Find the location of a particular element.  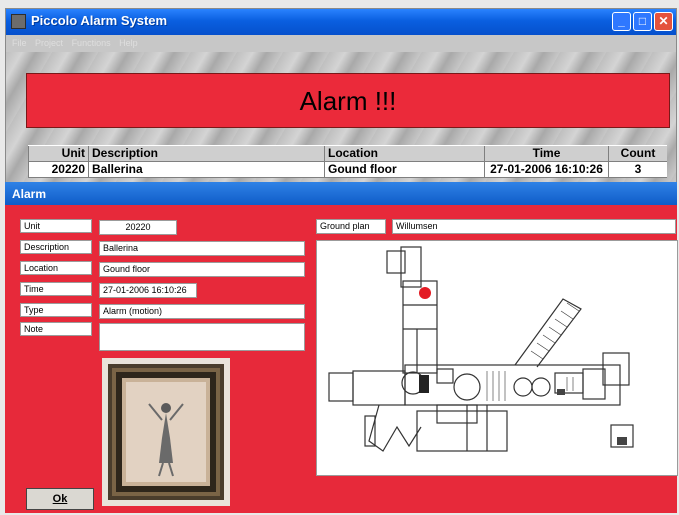

note-label: Note is located at coordinates (56, 329).